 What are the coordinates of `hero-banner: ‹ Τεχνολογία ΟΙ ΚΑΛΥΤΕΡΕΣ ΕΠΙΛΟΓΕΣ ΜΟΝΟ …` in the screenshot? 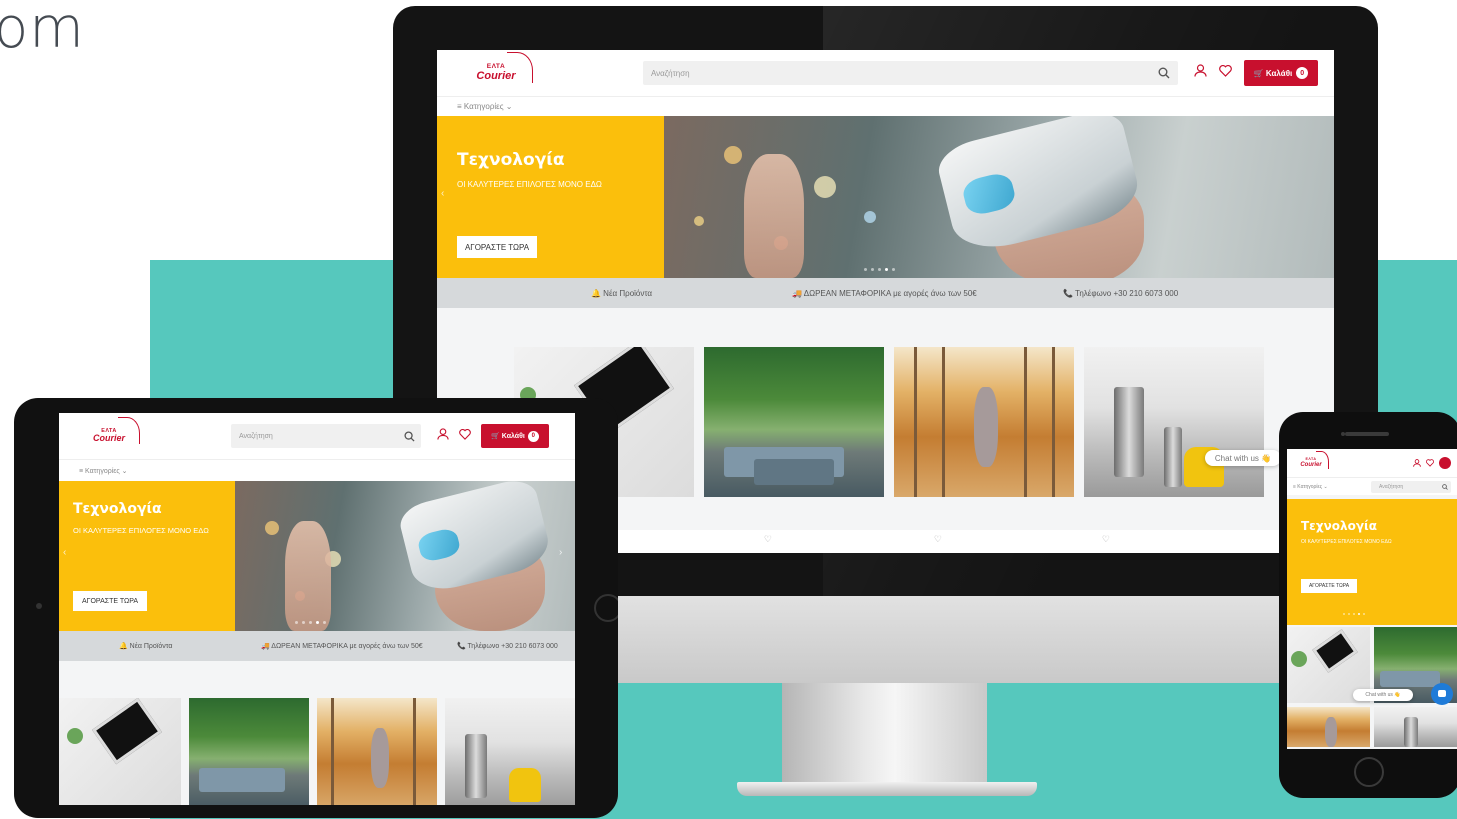 It's located at (885, 197).